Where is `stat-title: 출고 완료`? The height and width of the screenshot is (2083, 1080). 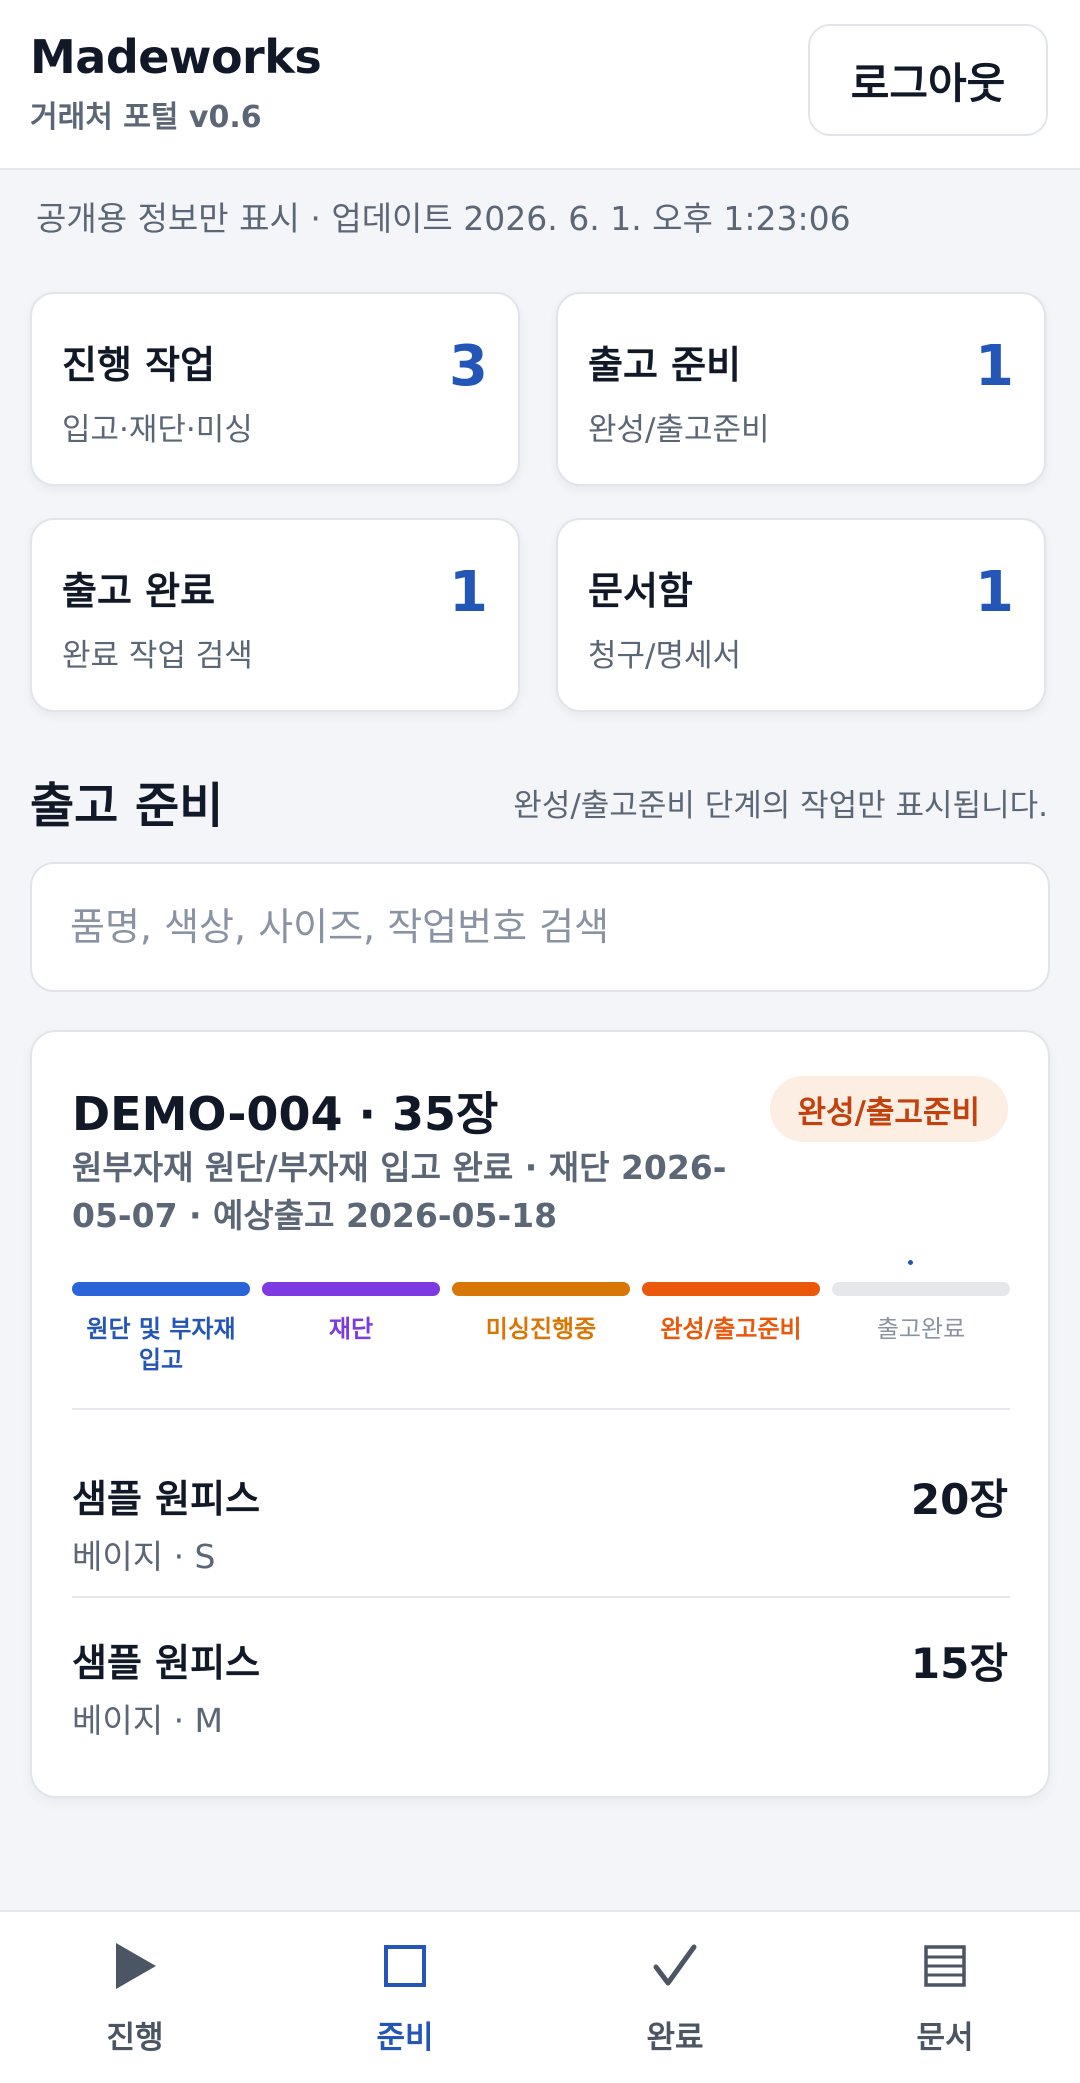 stat-title: 출고 완료 is located at coordinates (139, 591).